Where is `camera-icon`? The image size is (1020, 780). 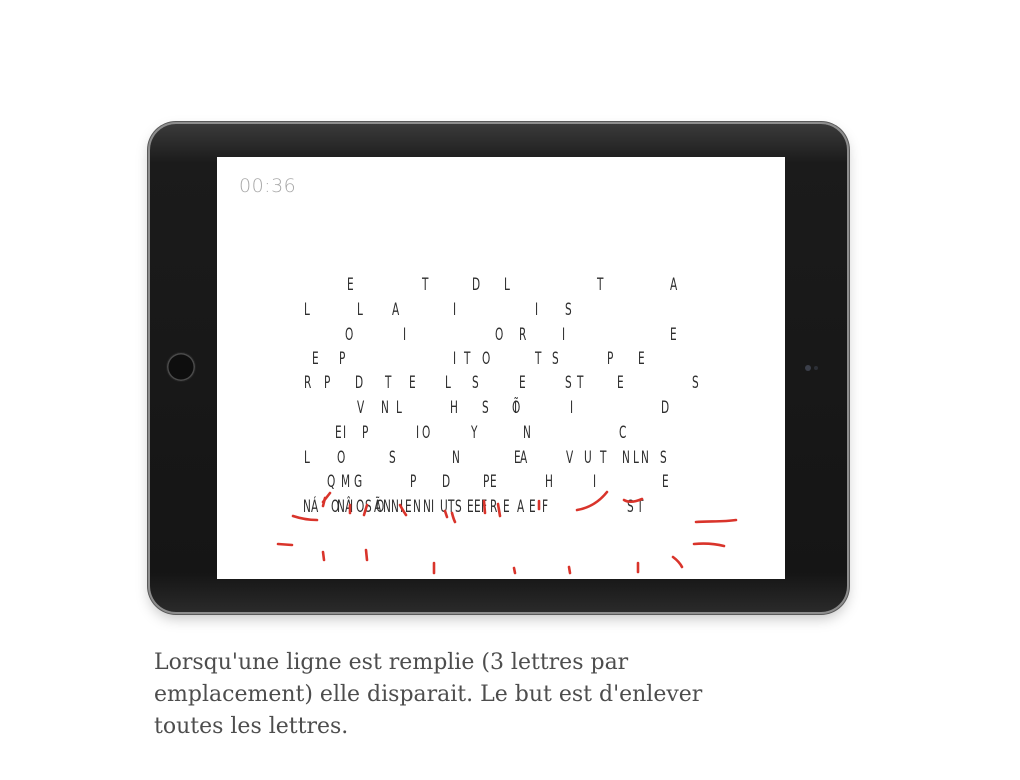
camera-icon is located at coordinates (808, 368).